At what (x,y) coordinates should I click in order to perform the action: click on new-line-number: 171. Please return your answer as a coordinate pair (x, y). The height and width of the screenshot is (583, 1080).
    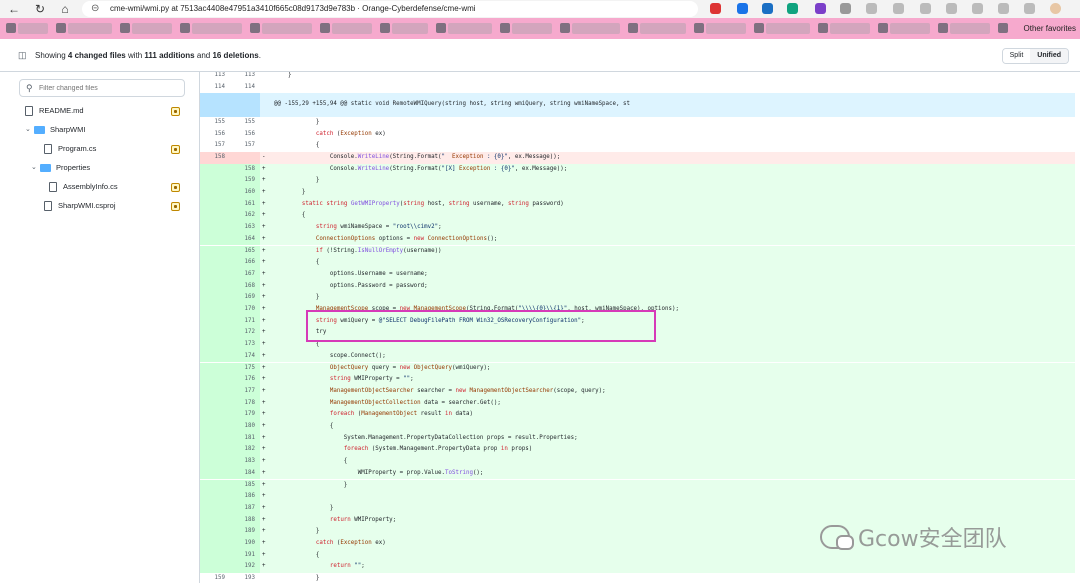
    Looking at the image, I should click on (245, 321).